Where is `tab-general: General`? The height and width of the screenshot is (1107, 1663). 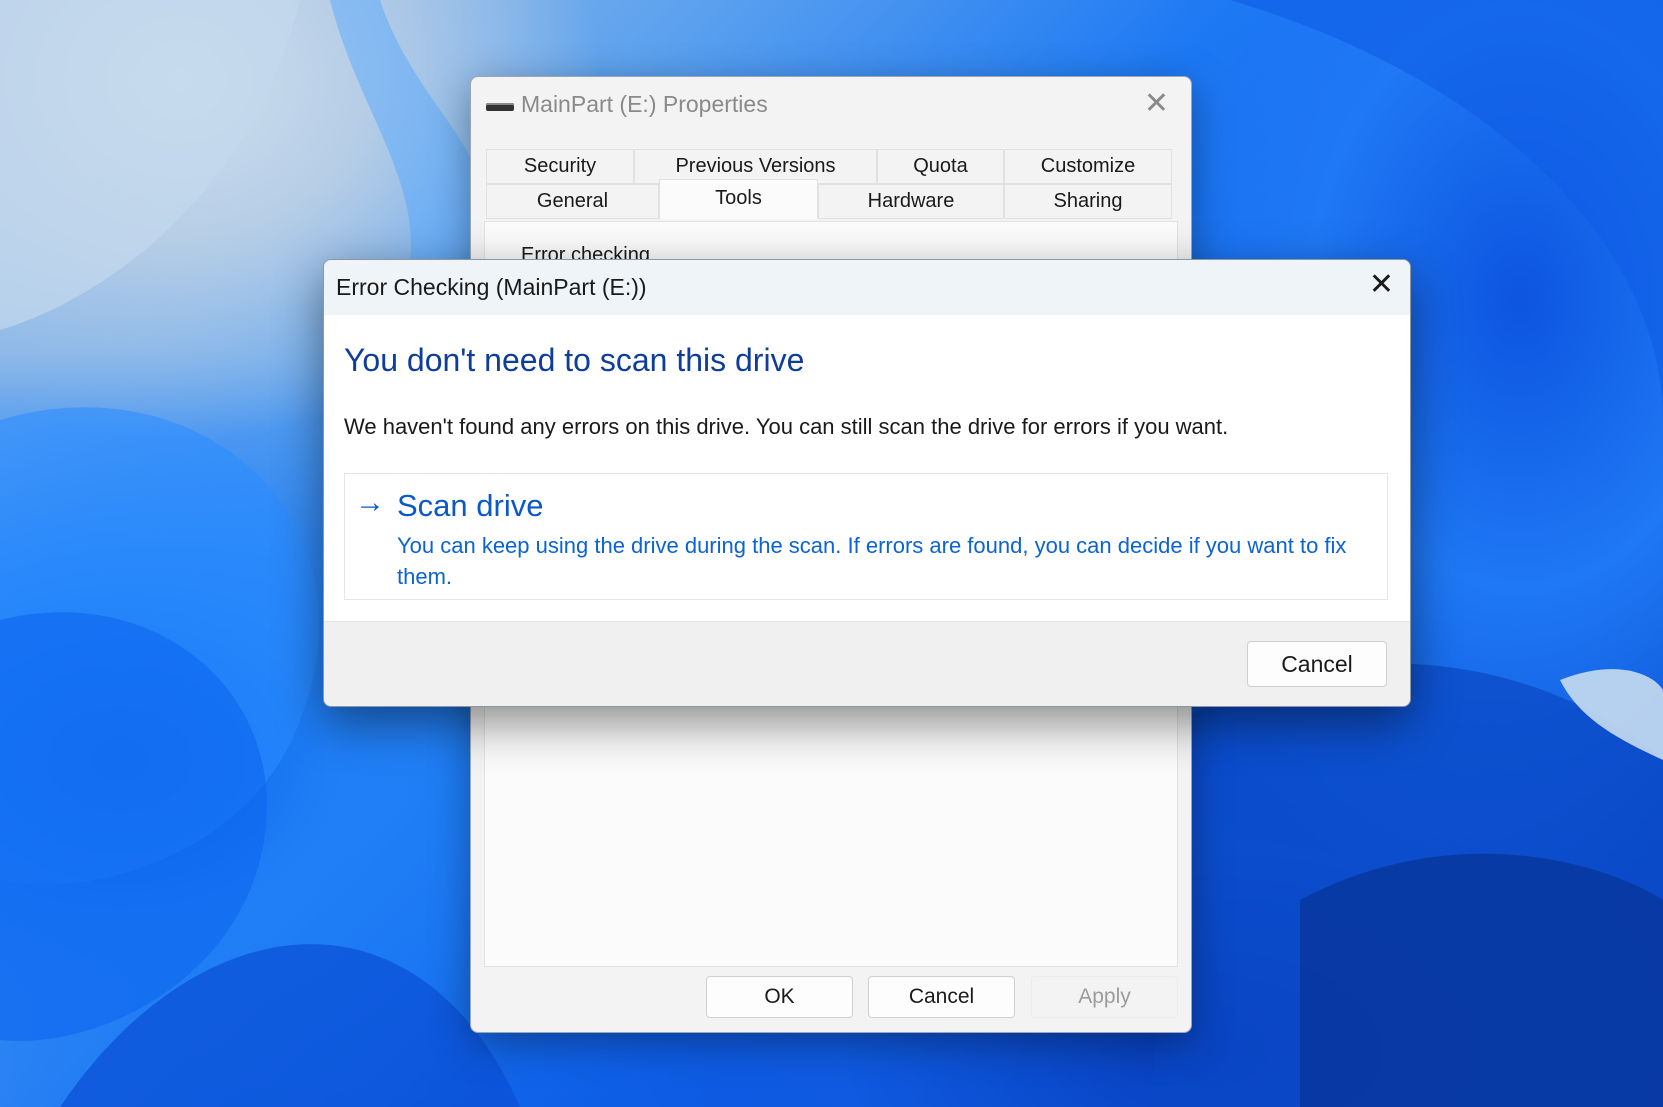 tab-general: General is located at coordinates (572, 201).